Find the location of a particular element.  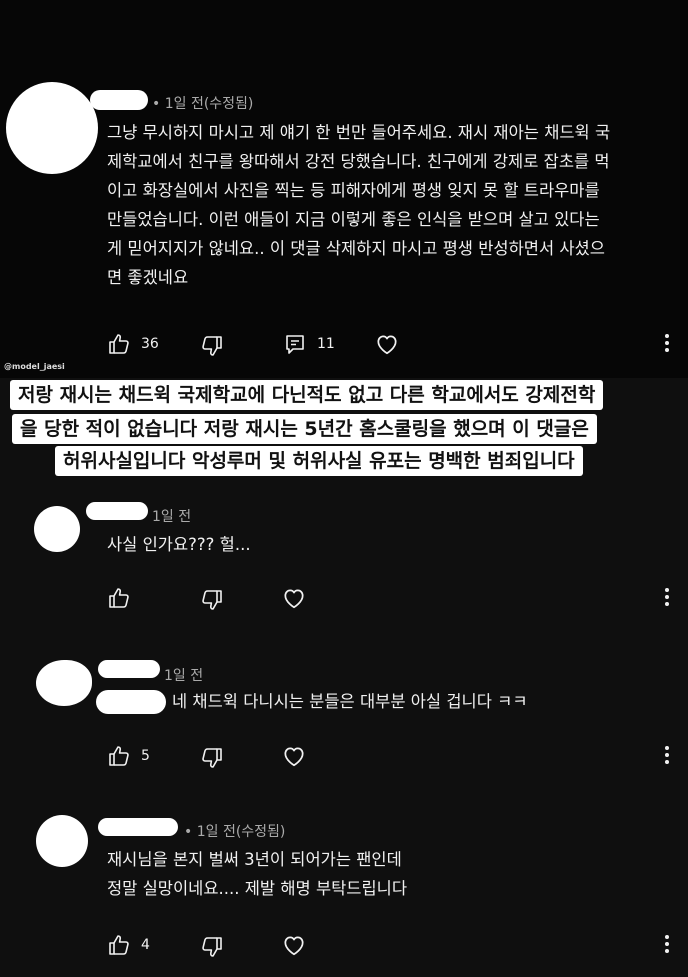

reply-count: 11 is located at coordinates (326, 344).